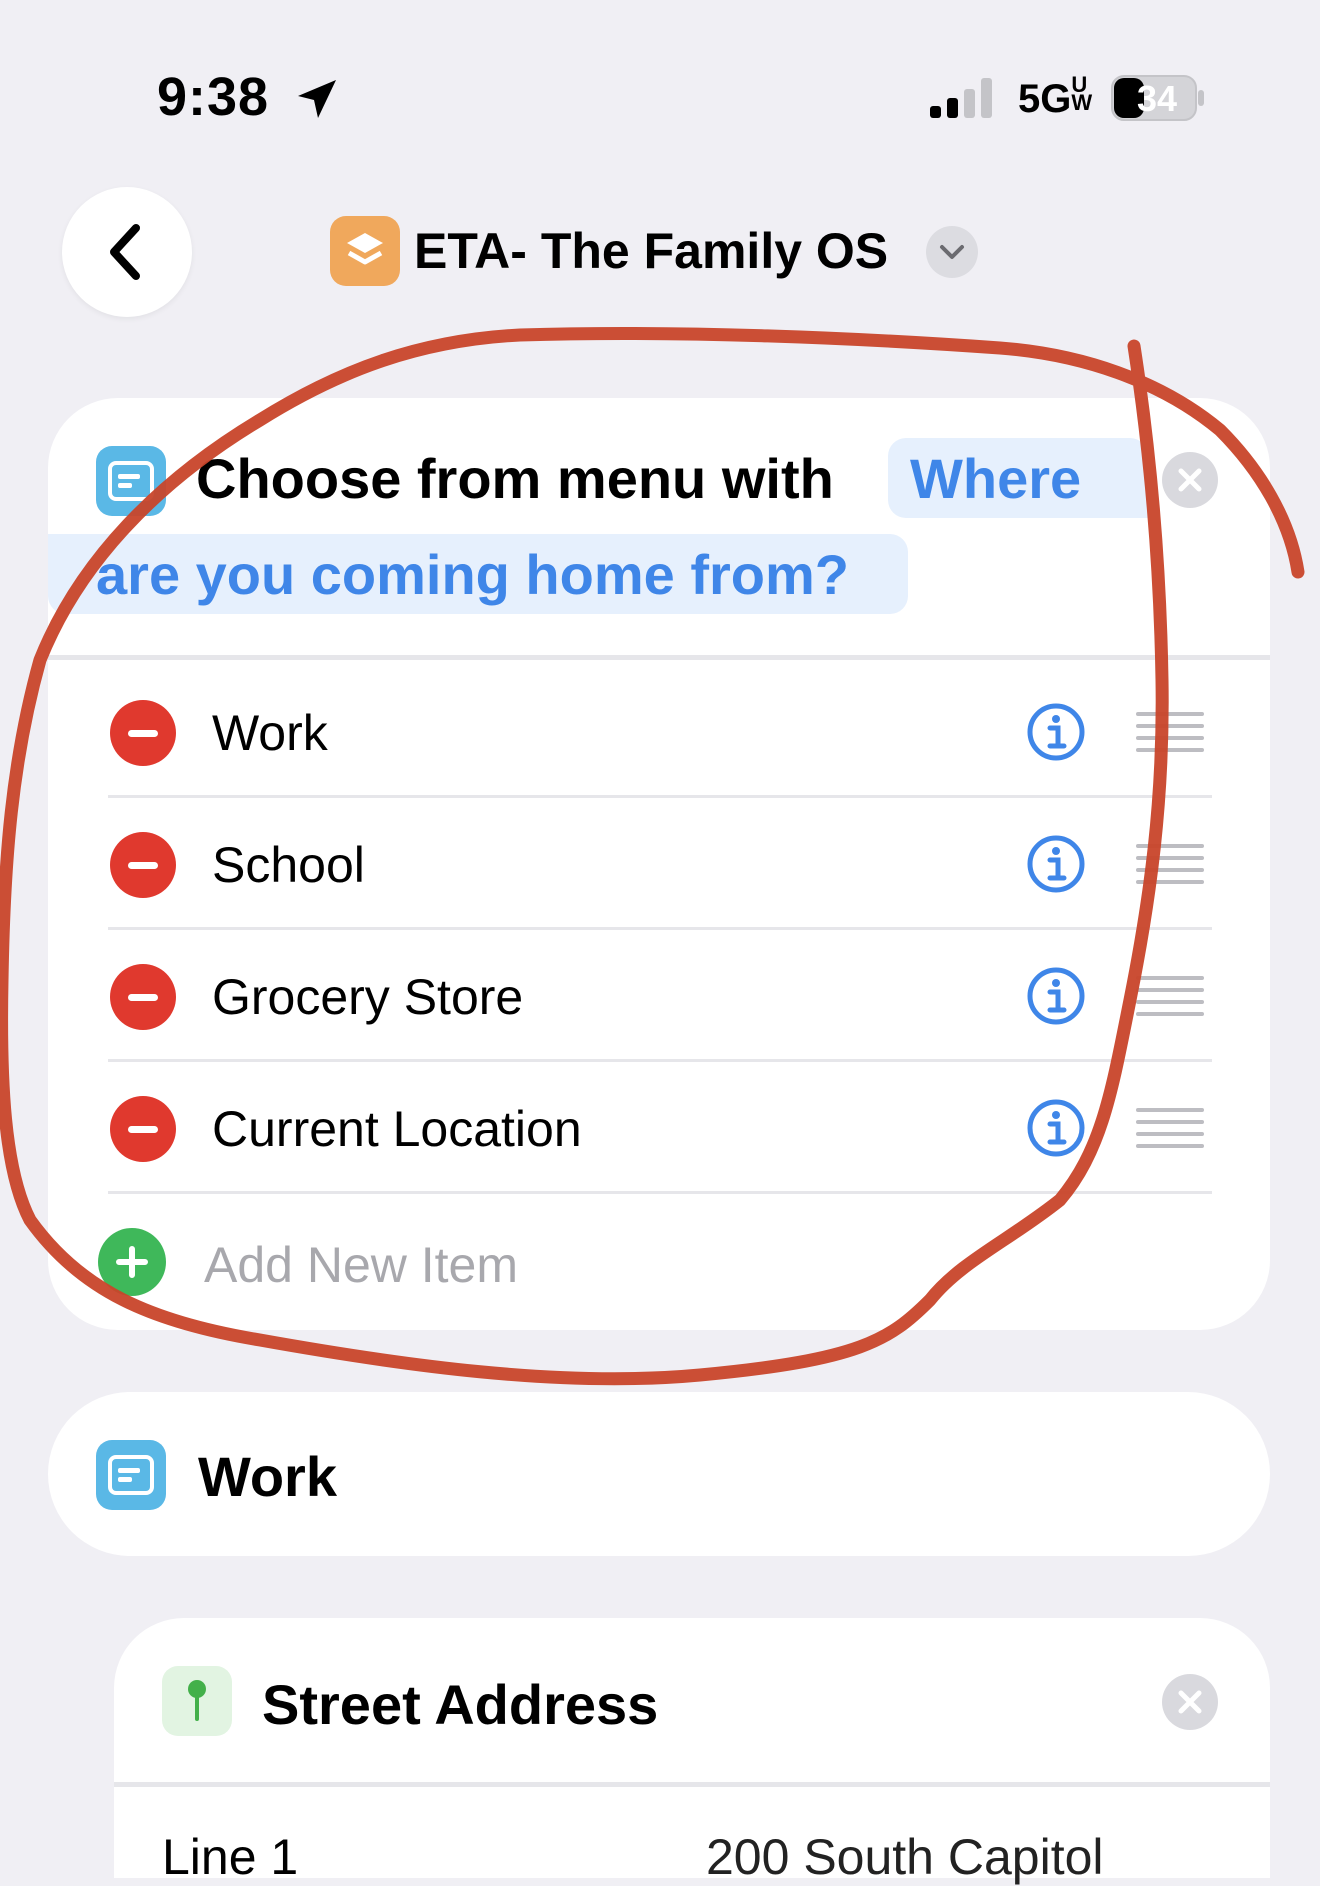  What do you see at coordinates (660, 1128) in the screenshot?
I see `list-item: Current Location` at bounding box center [660, 1128].